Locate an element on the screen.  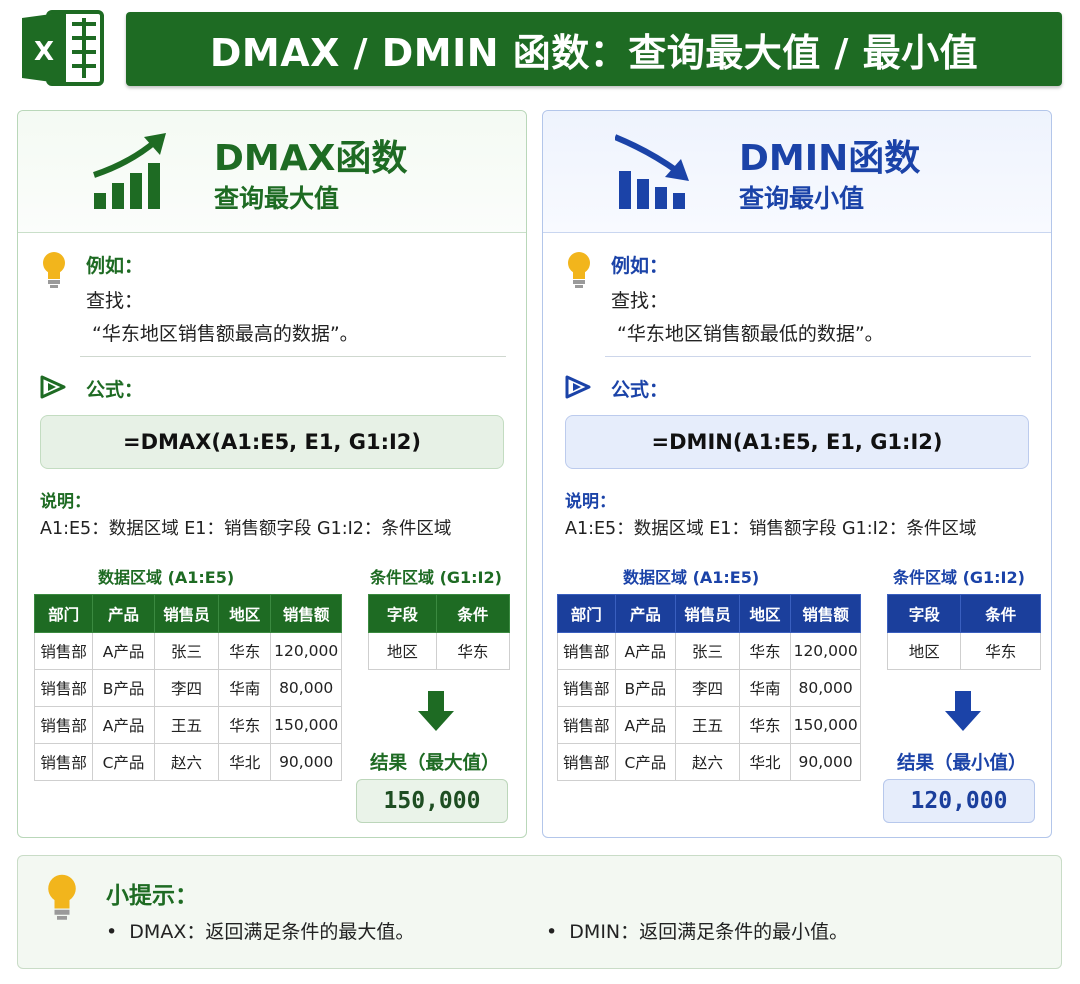
table-row: 地区 华东 is located at coordinates (963, 651).